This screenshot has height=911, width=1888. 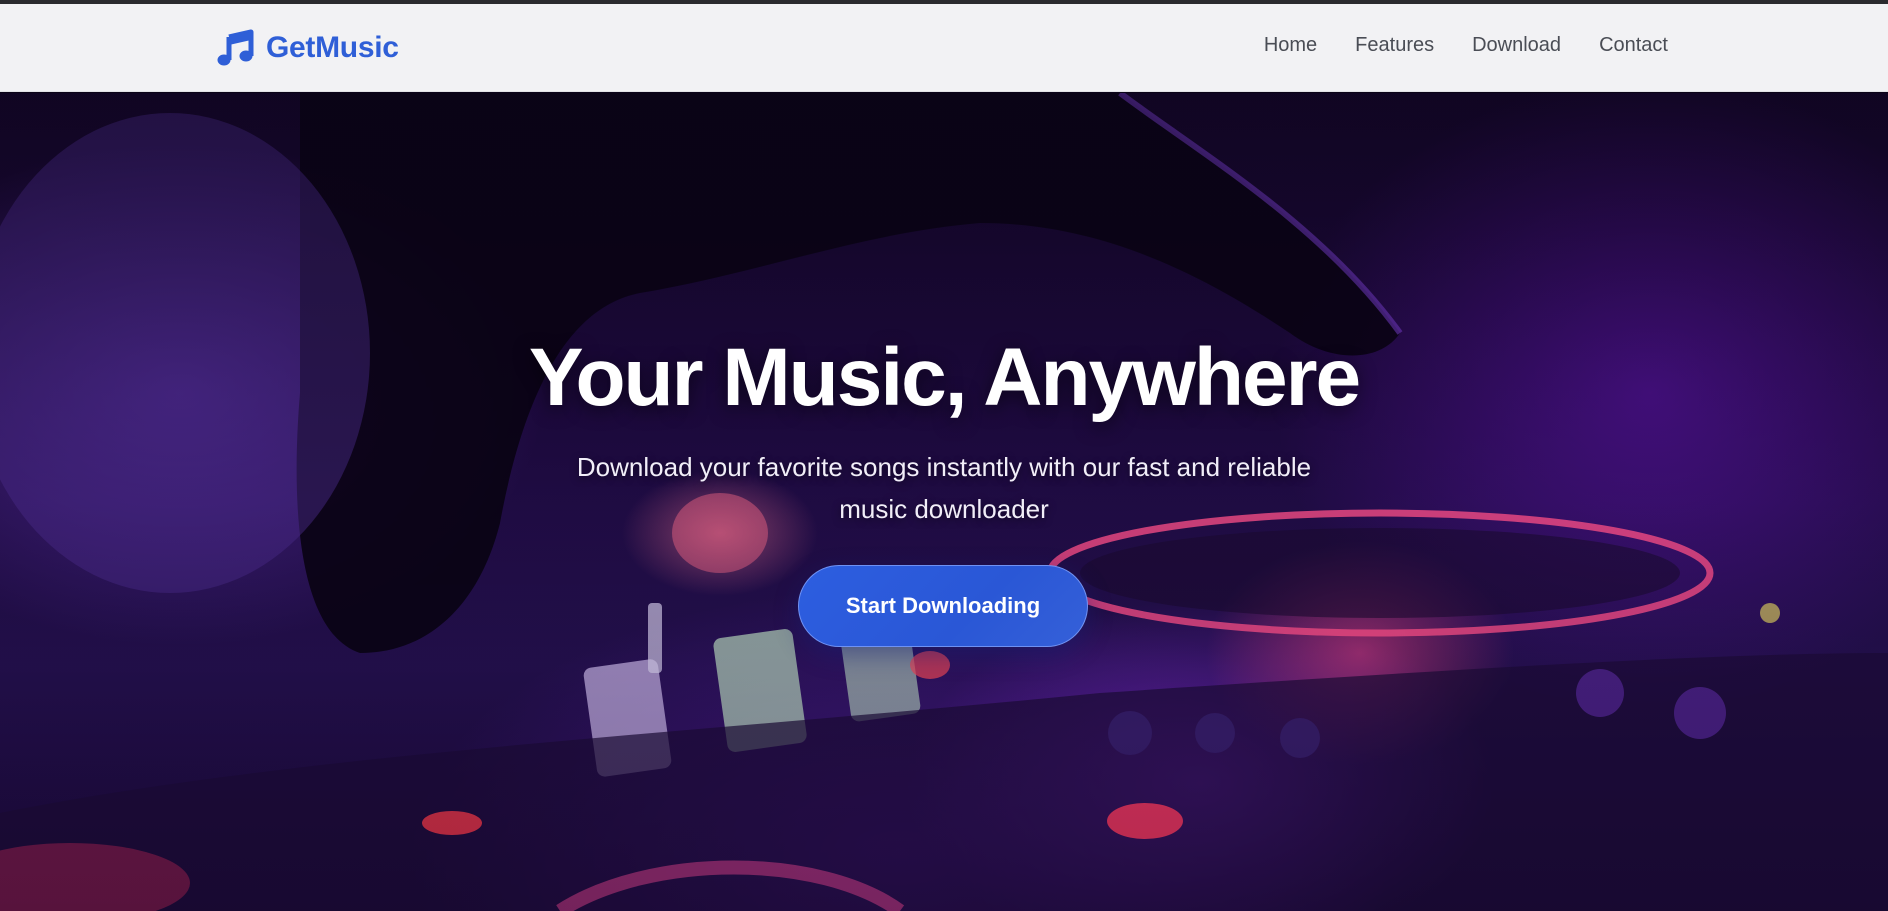 I want to click on nav-link-features: Features, so click(x=1394, y=45).